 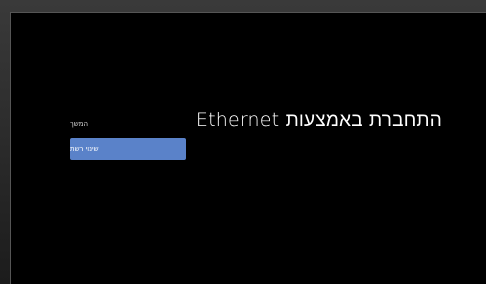 What do you see at coordinates (128, 124) in the screenshot?
I see `continue-option: המשך` at bounding box center [128, 124].